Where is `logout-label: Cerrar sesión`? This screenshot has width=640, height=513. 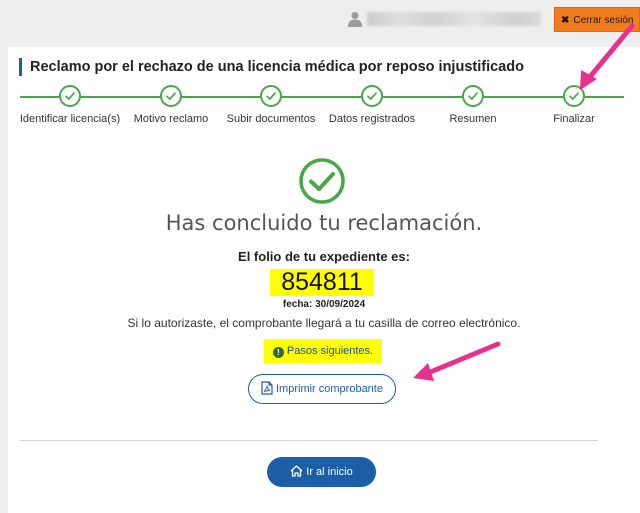
logout-label: Cerrar sesión is located at coordinates (603, 20).